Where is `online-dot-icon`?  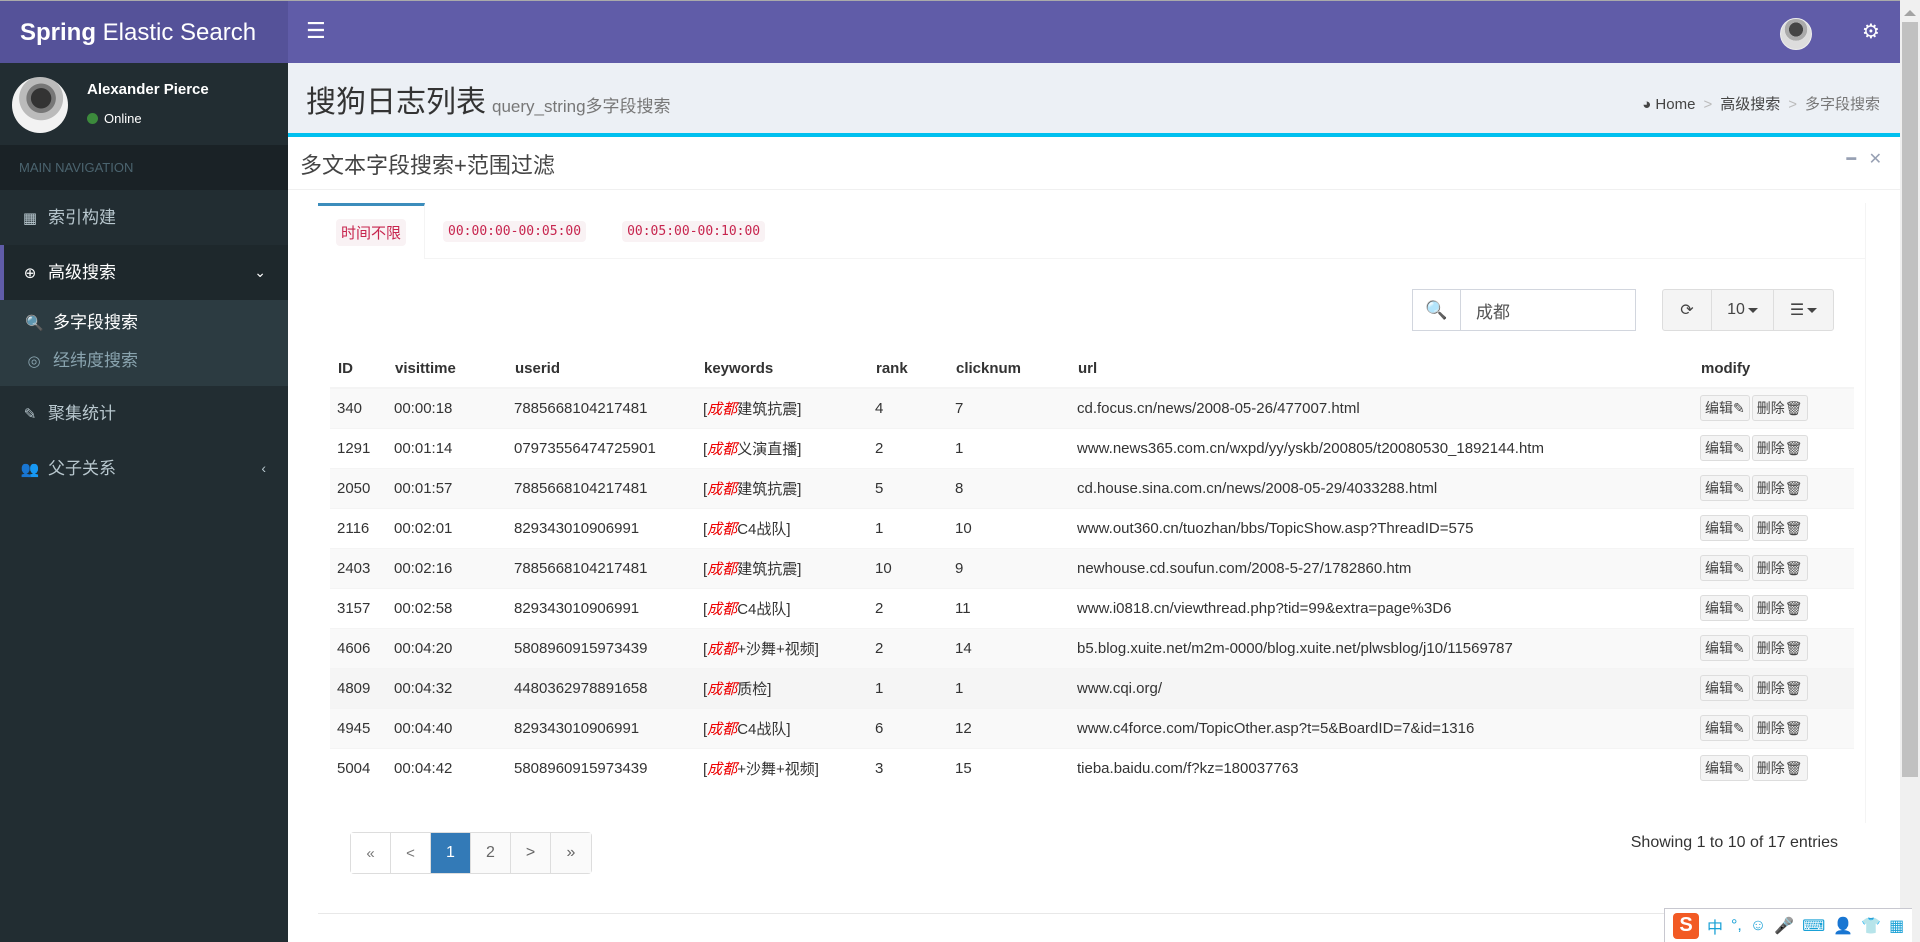
online-dot-icon is located at coordinates (92, 118).